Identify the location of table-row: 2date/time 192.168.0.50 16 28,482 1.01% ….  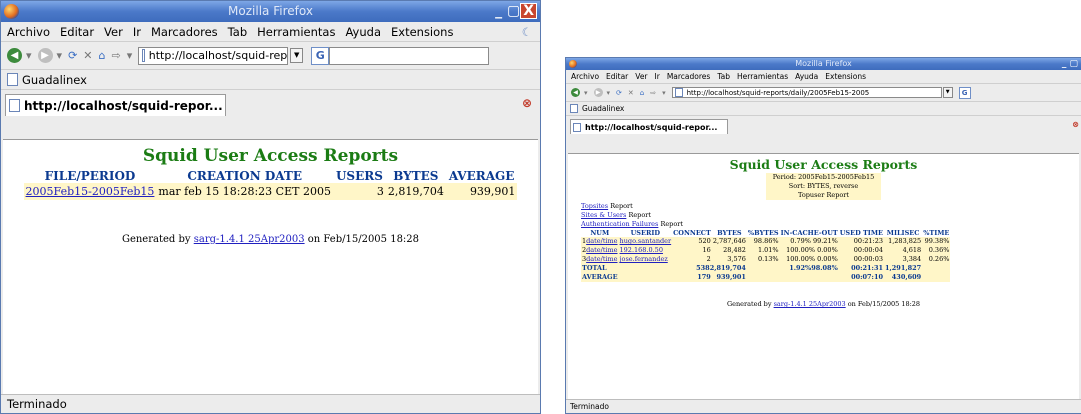
(766, 250).